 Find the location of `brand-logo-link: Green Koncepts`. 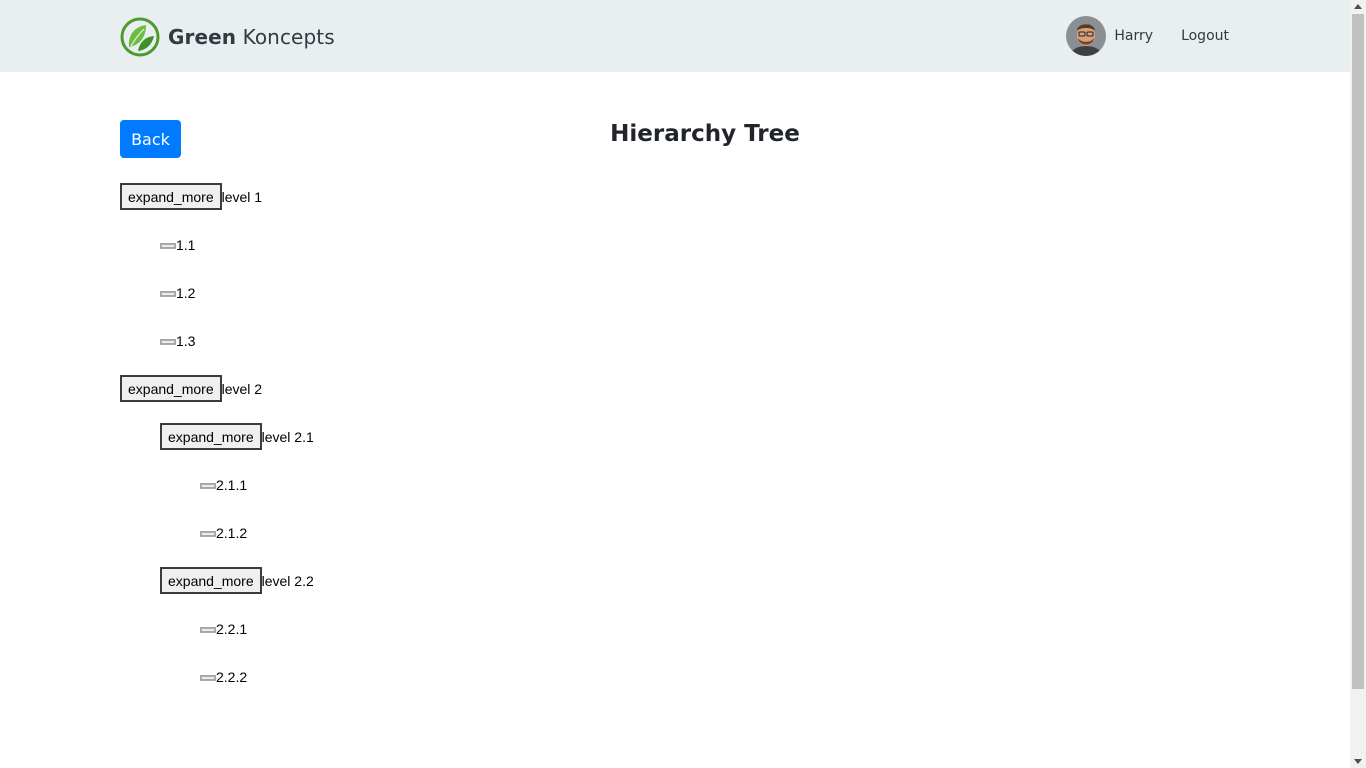

brand-logo-link: Green Koncepts is located at coordinates (227, 37).